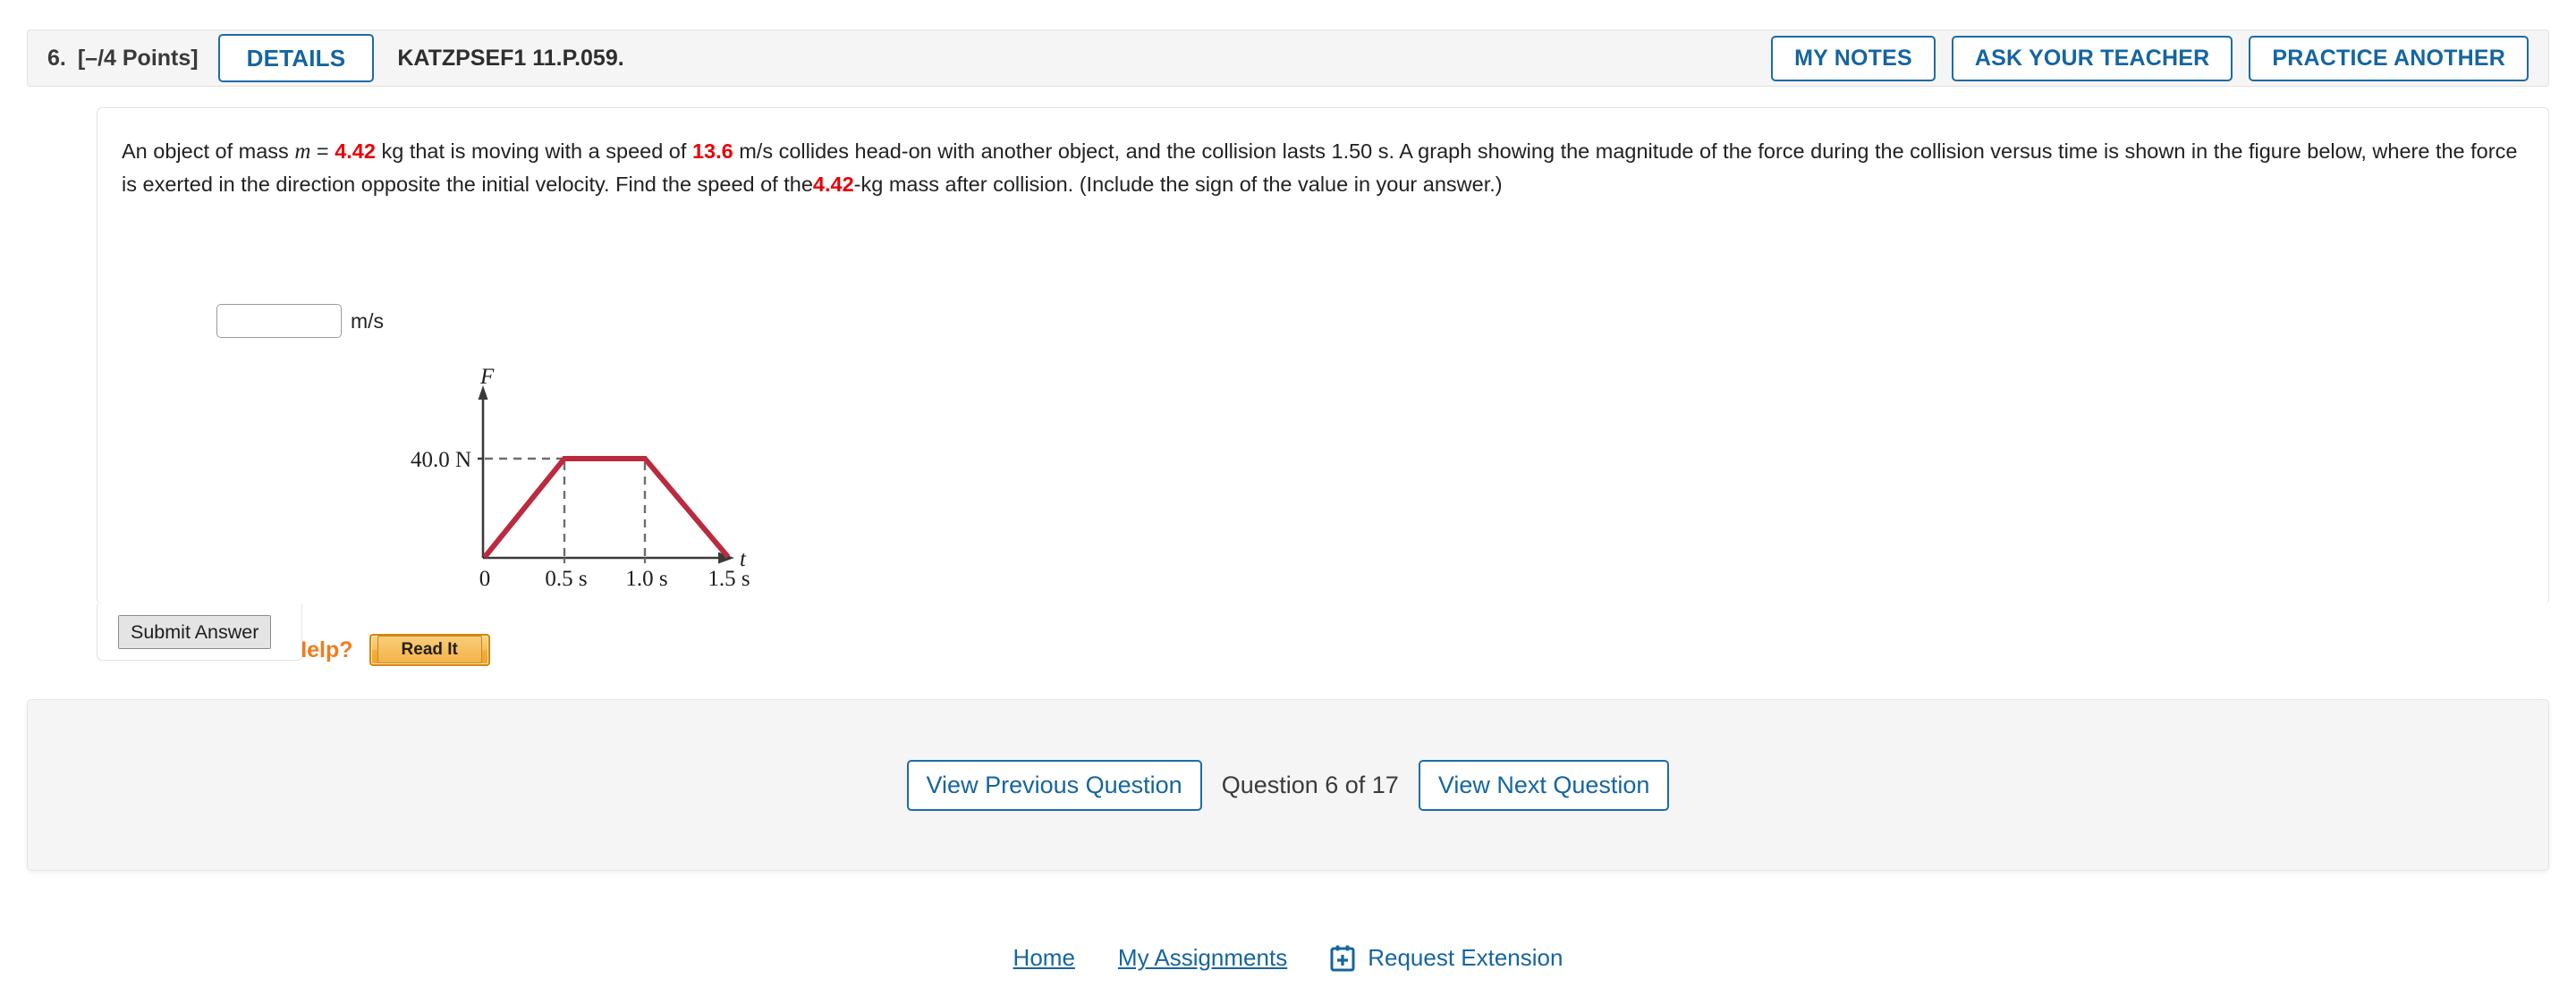 The image size is (2576, 987). What do you see at coordinates (355, 151) in the screenshot?
I see `mass-value: 4.42` at bounding box center [355, 151].